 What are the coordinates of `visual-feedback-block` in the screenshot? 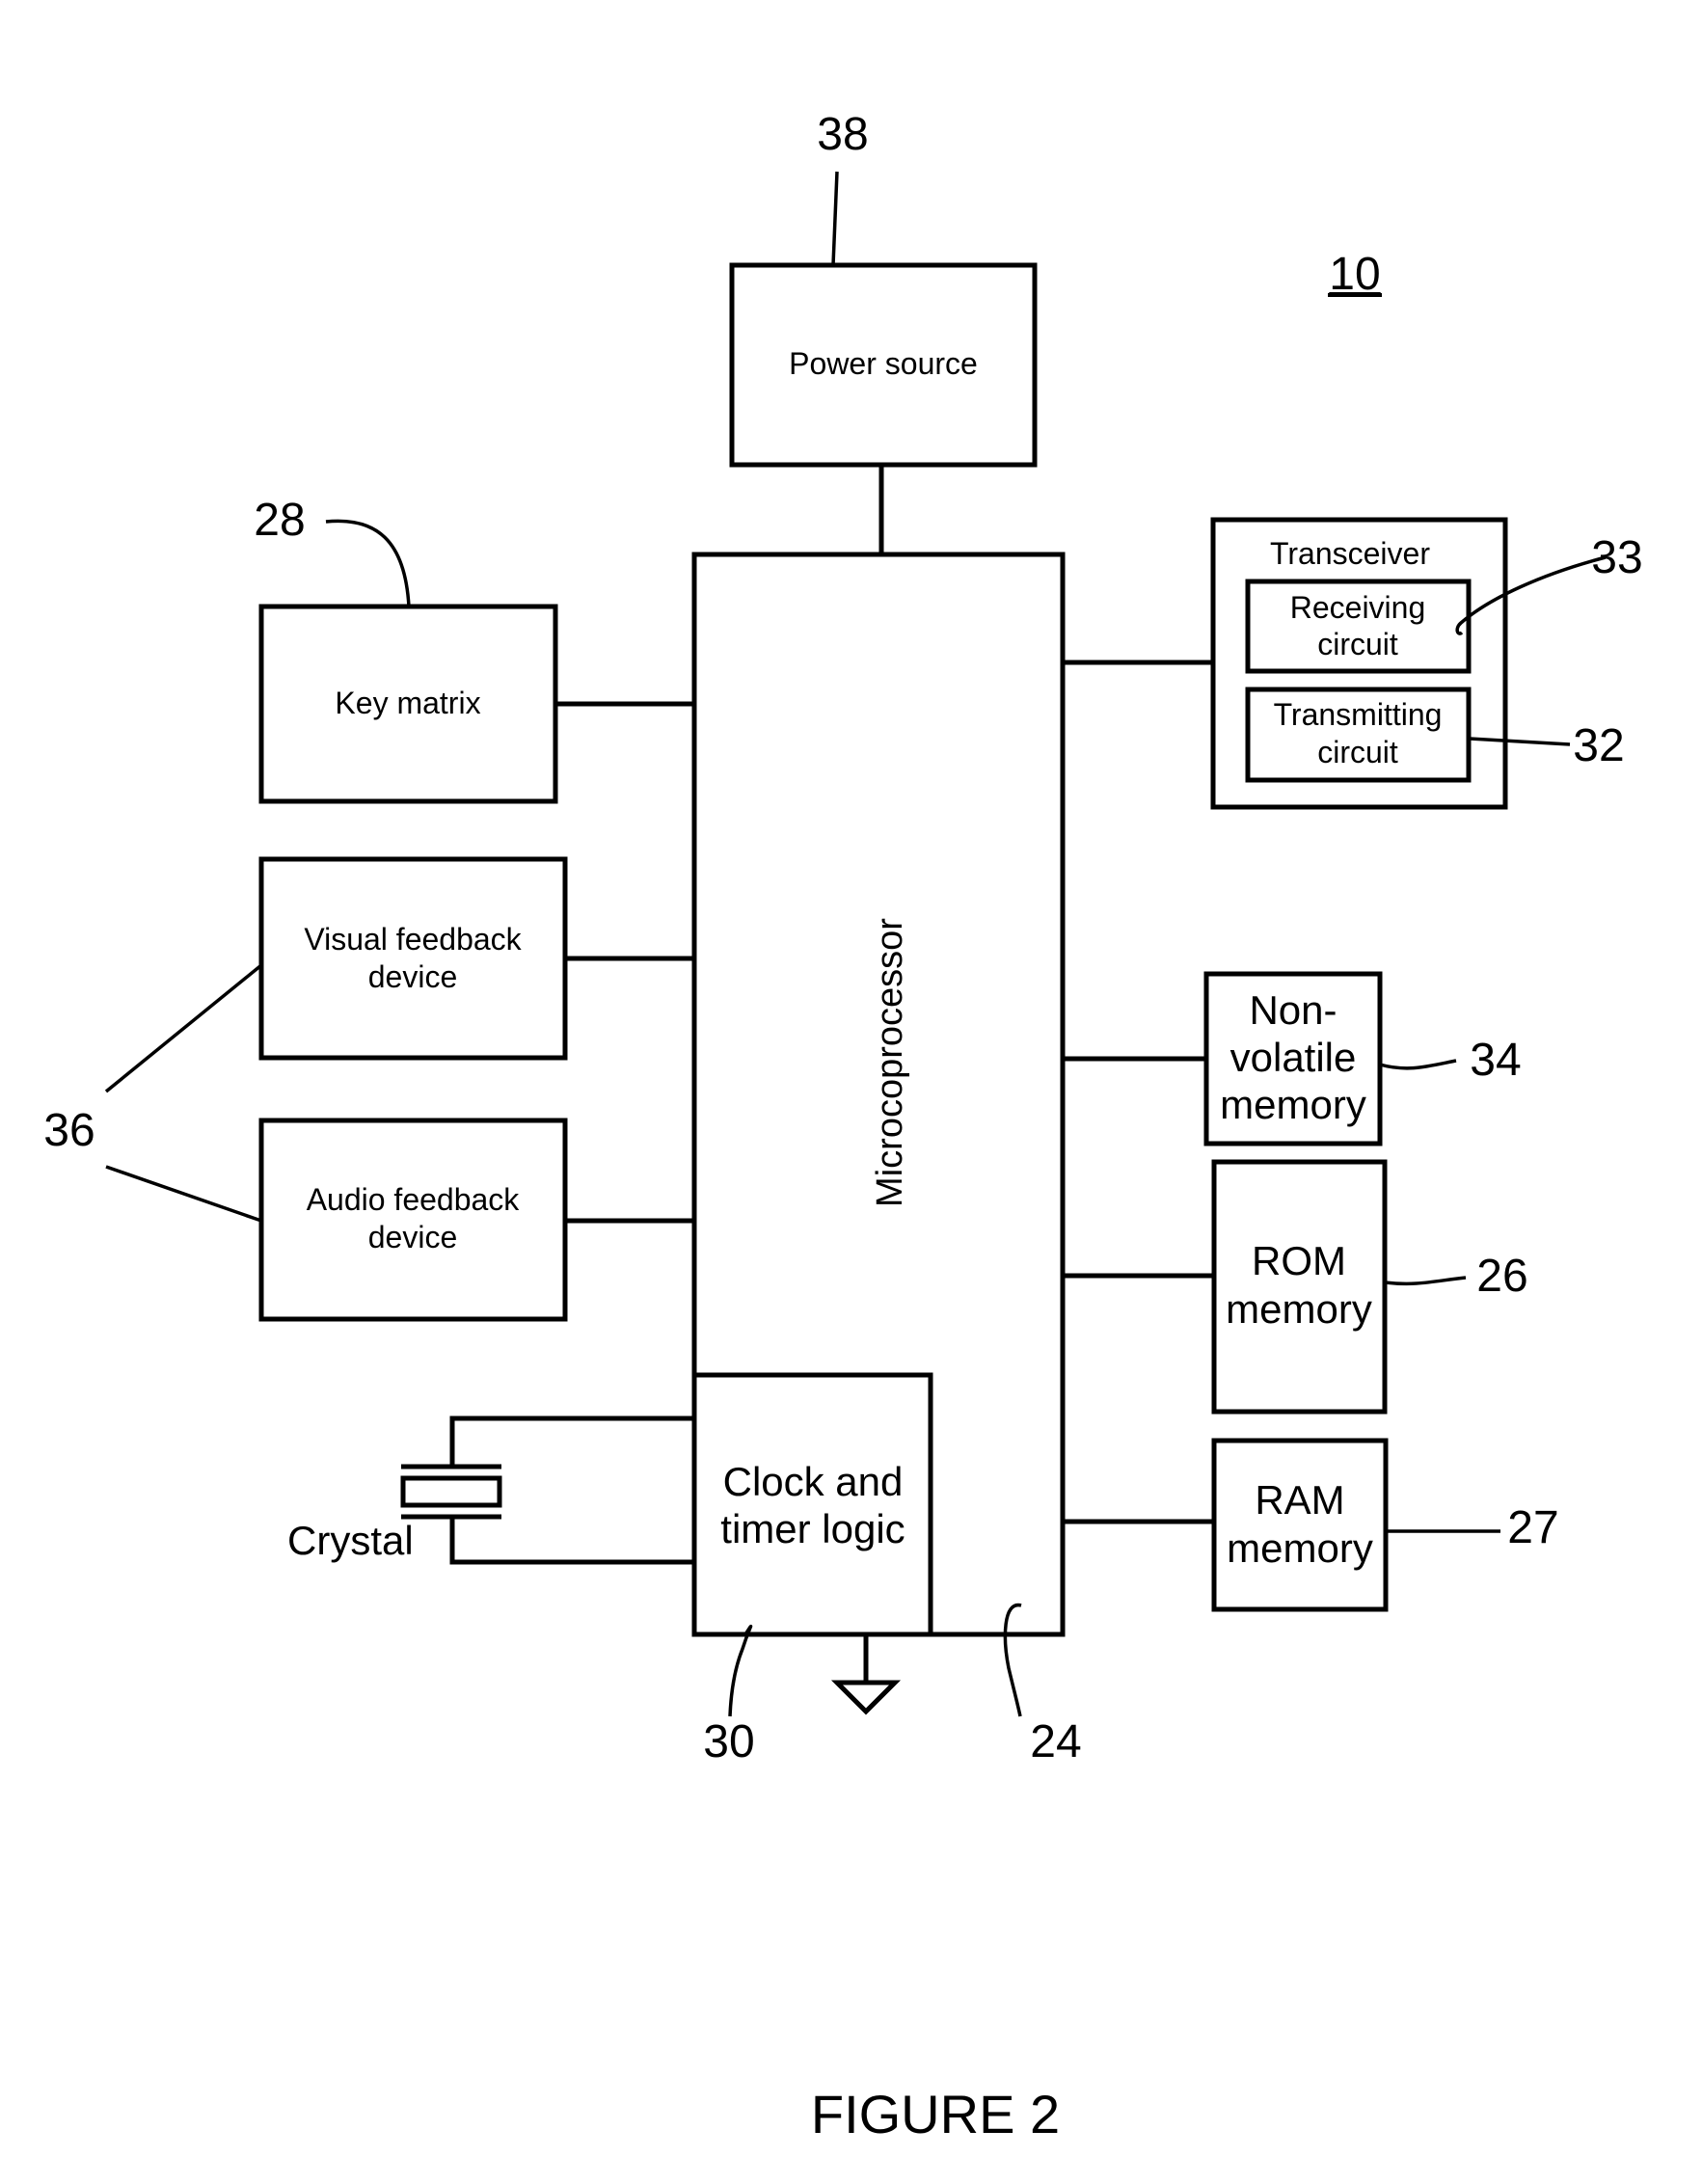 It's located at (413, 958).